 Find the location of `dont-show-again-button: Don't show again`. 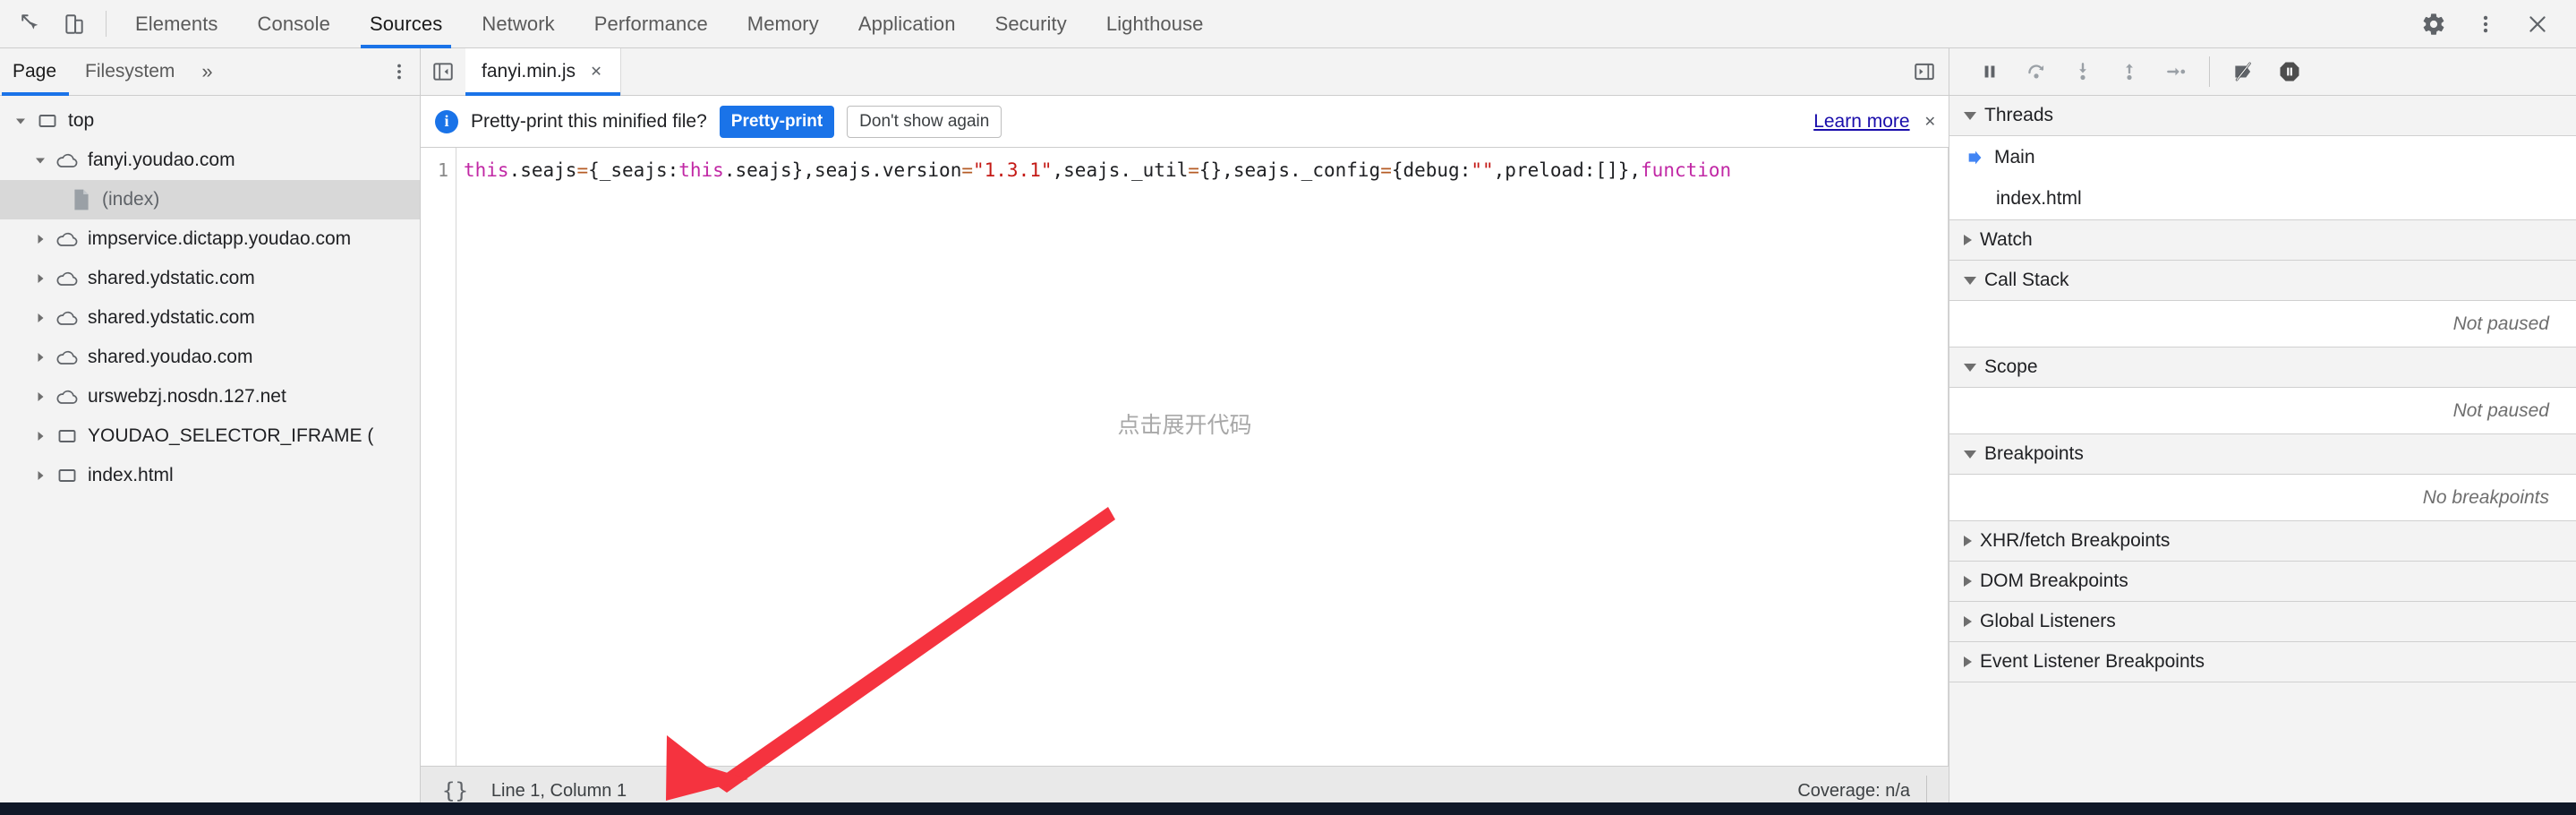

dont-show-again-button: Don't show again is located at coordinates (924, 122).